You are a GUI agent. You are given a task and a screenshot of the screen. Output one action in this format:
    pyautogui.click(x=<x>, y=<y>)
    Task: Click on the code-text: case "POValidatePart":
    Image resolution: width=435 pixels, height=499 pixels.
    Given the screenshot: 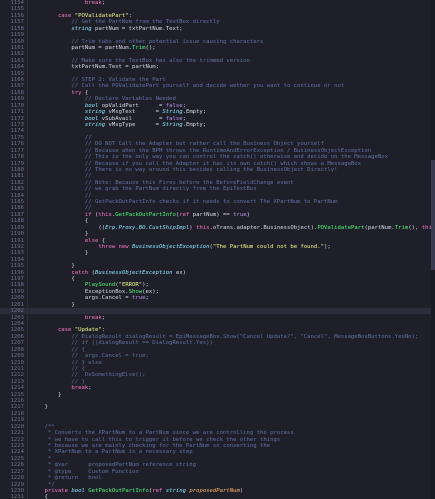 What is the action you would take?
    pyautogui.click(x=81, y=16)
    